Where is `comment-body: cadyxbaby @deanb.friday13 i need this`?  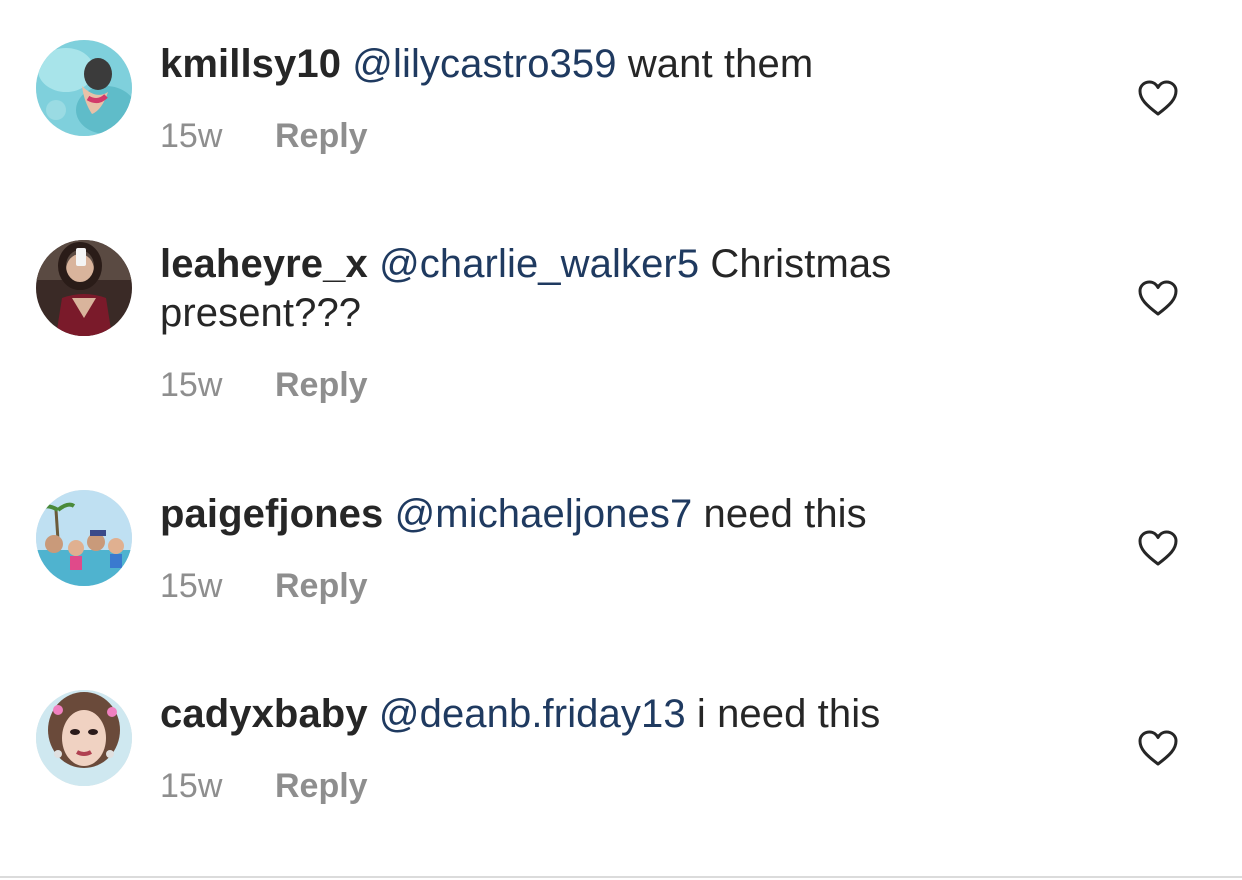 comment-body: cadyxbaby @deanb.friday13 i need this is located at coordinates (610, 714).